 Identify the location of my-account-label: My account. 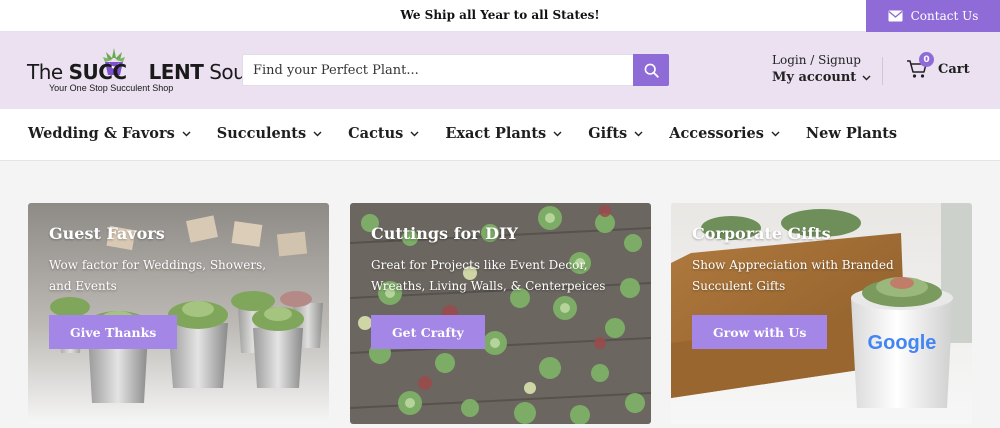
(814, 77).